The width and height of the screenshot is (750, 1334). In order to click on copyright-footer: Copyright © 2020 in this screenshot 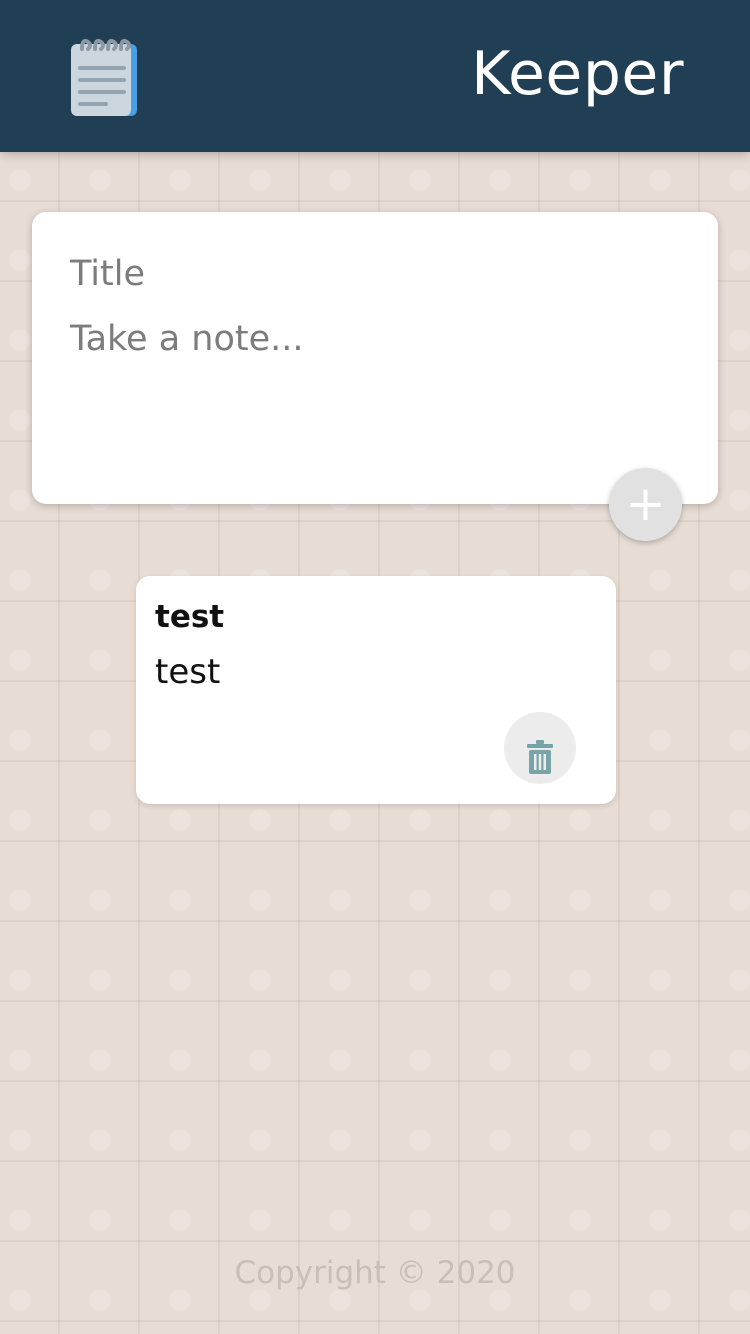, I will do `click(375, 1273)`.